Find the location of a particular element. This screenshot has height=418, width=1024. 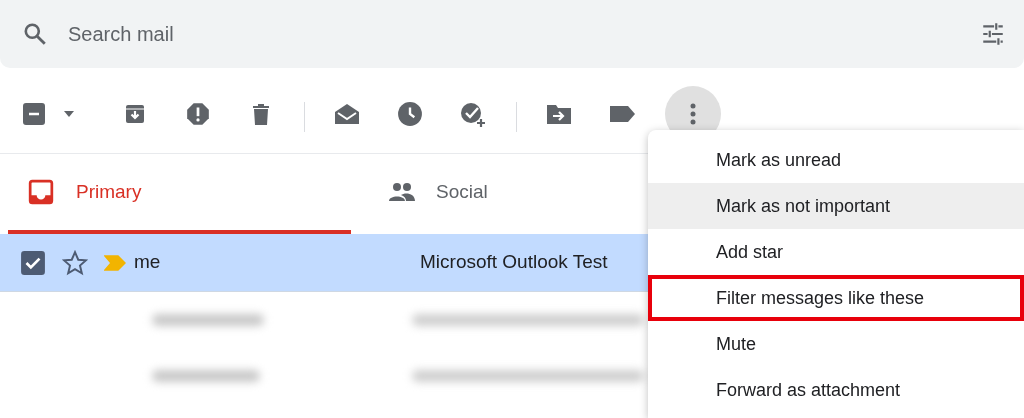

menu-item: Forward as attachment is located at coordinates (836, 390).